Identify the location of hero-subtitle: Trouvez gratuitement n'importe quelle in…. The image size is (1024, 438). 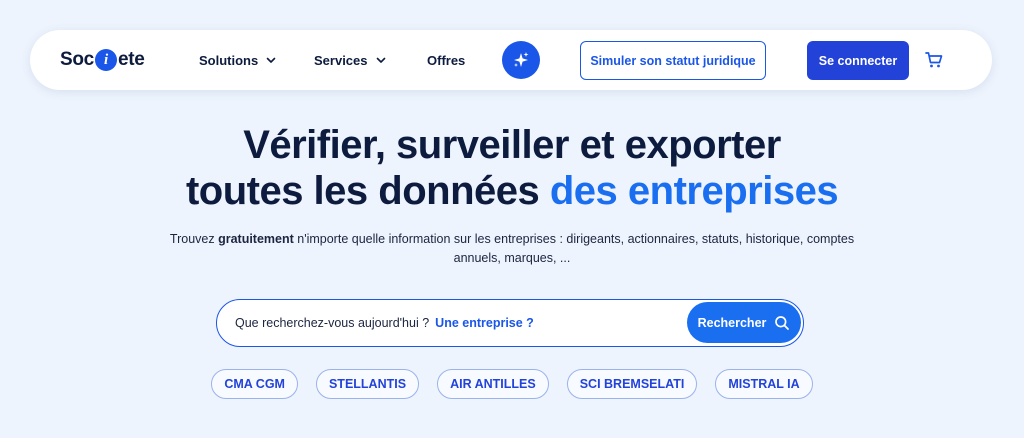
(512, 249).